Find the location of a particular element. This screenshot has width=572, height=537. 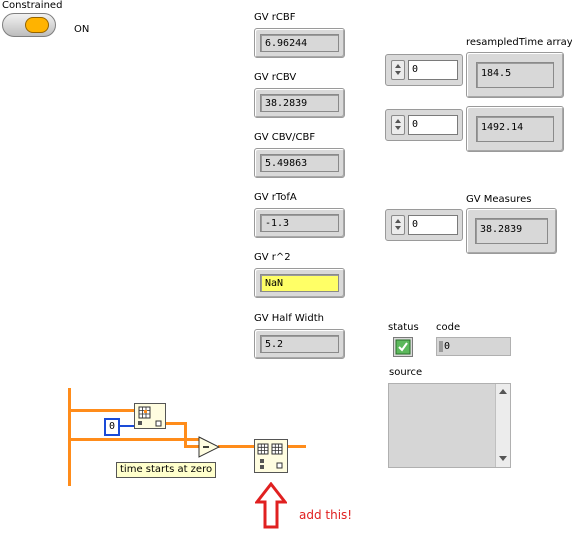

code-value: 0 is located at coordinates (447, 346).